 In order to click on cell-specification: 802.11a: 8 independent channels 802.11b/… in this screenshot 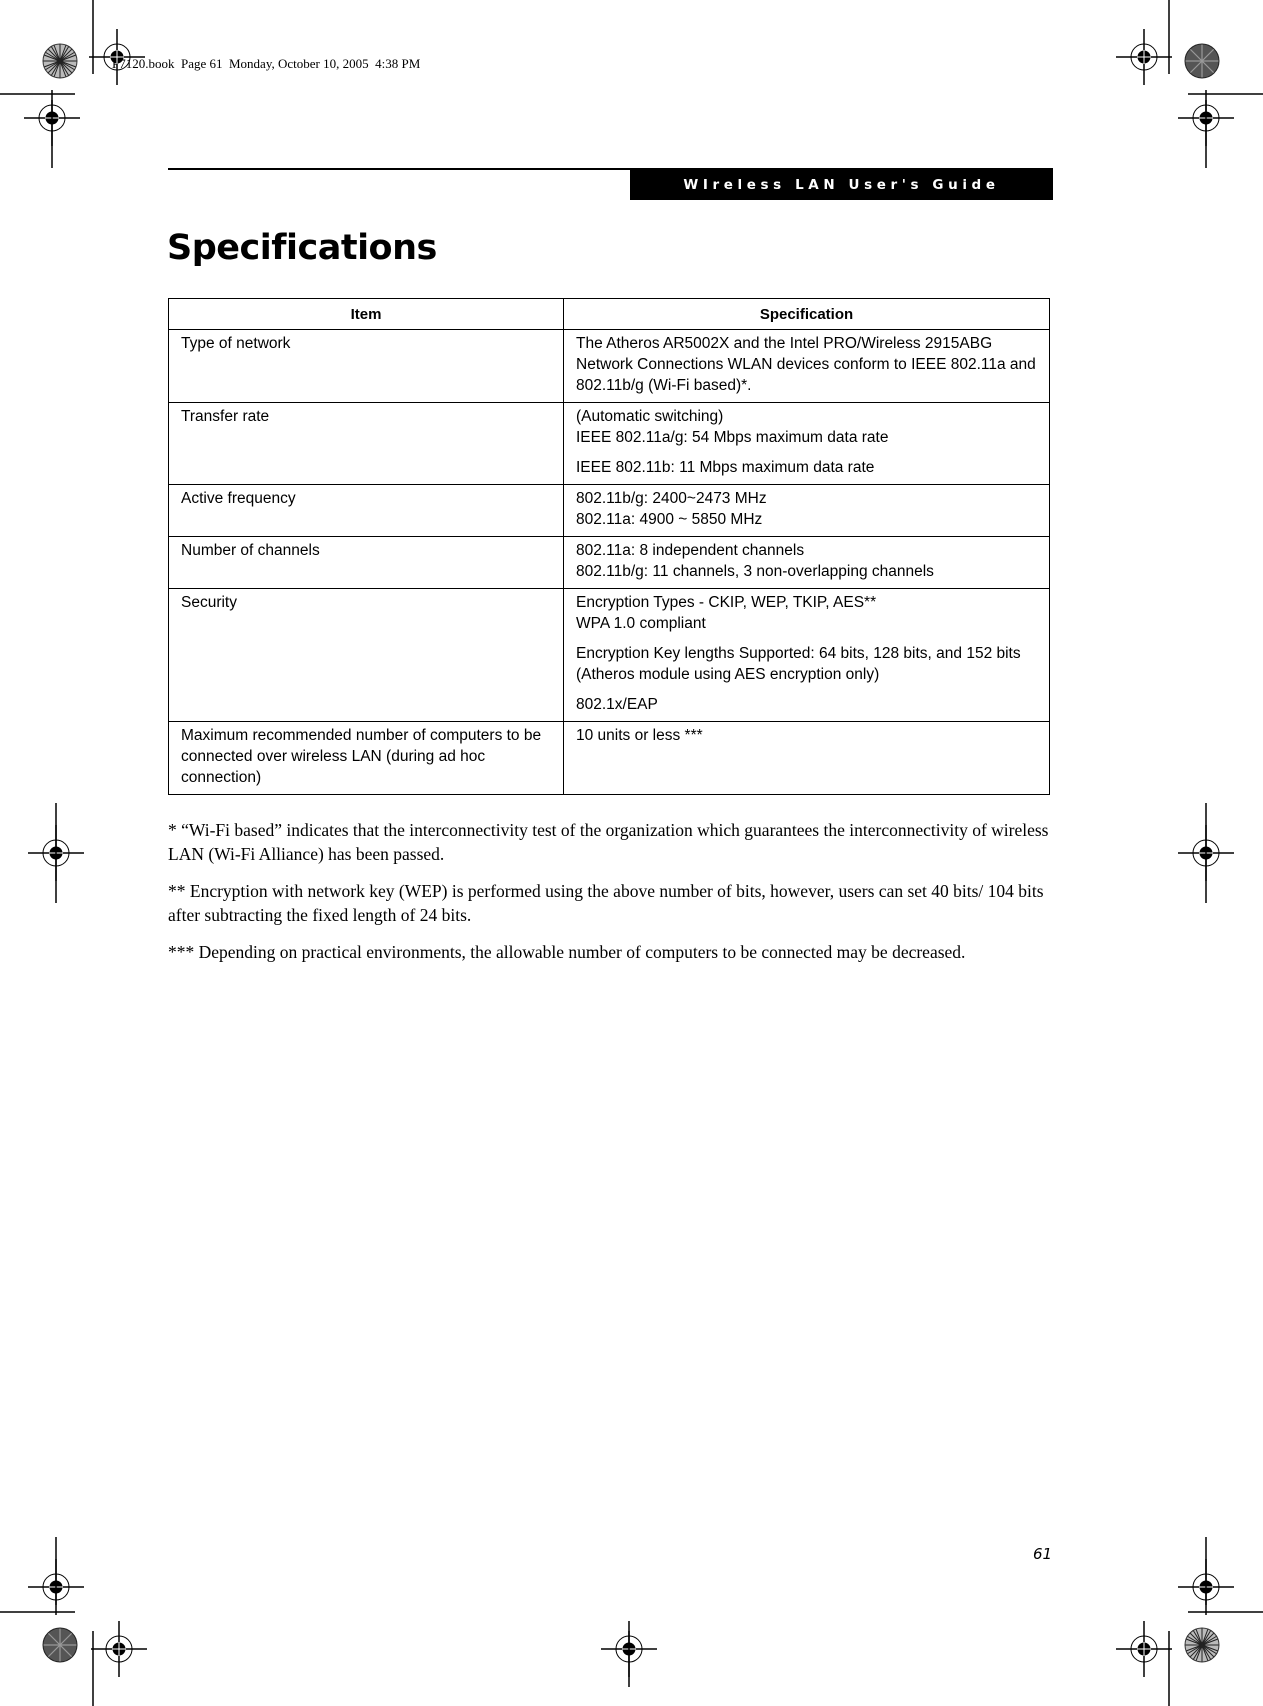, I will do `click(806, 562)`.